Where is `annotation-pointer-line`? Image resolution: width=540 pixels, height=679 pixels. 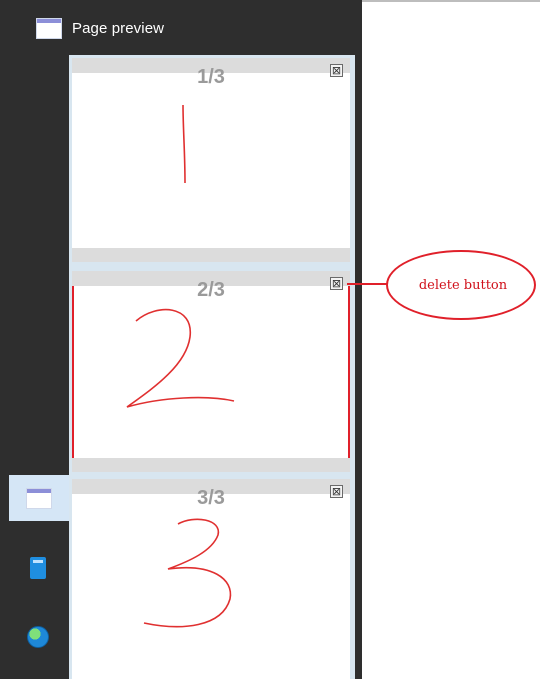
annotation-pointer-line is located at coordinates (367, 284).